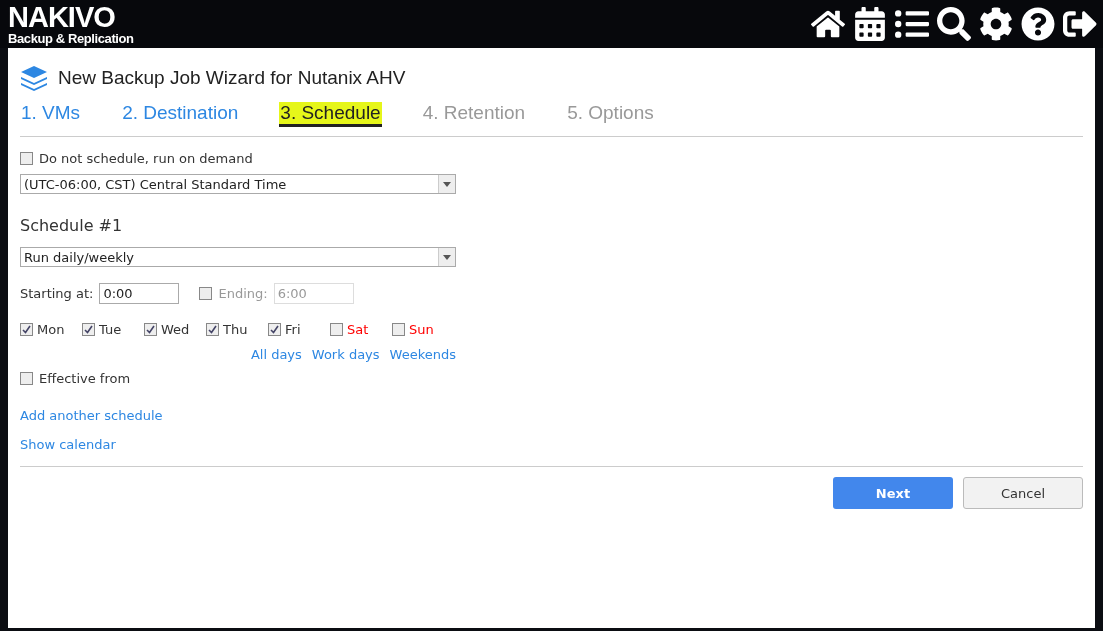 This screenshot has height=631, width=1103. I want to click on list-icon, so click(912, 24).